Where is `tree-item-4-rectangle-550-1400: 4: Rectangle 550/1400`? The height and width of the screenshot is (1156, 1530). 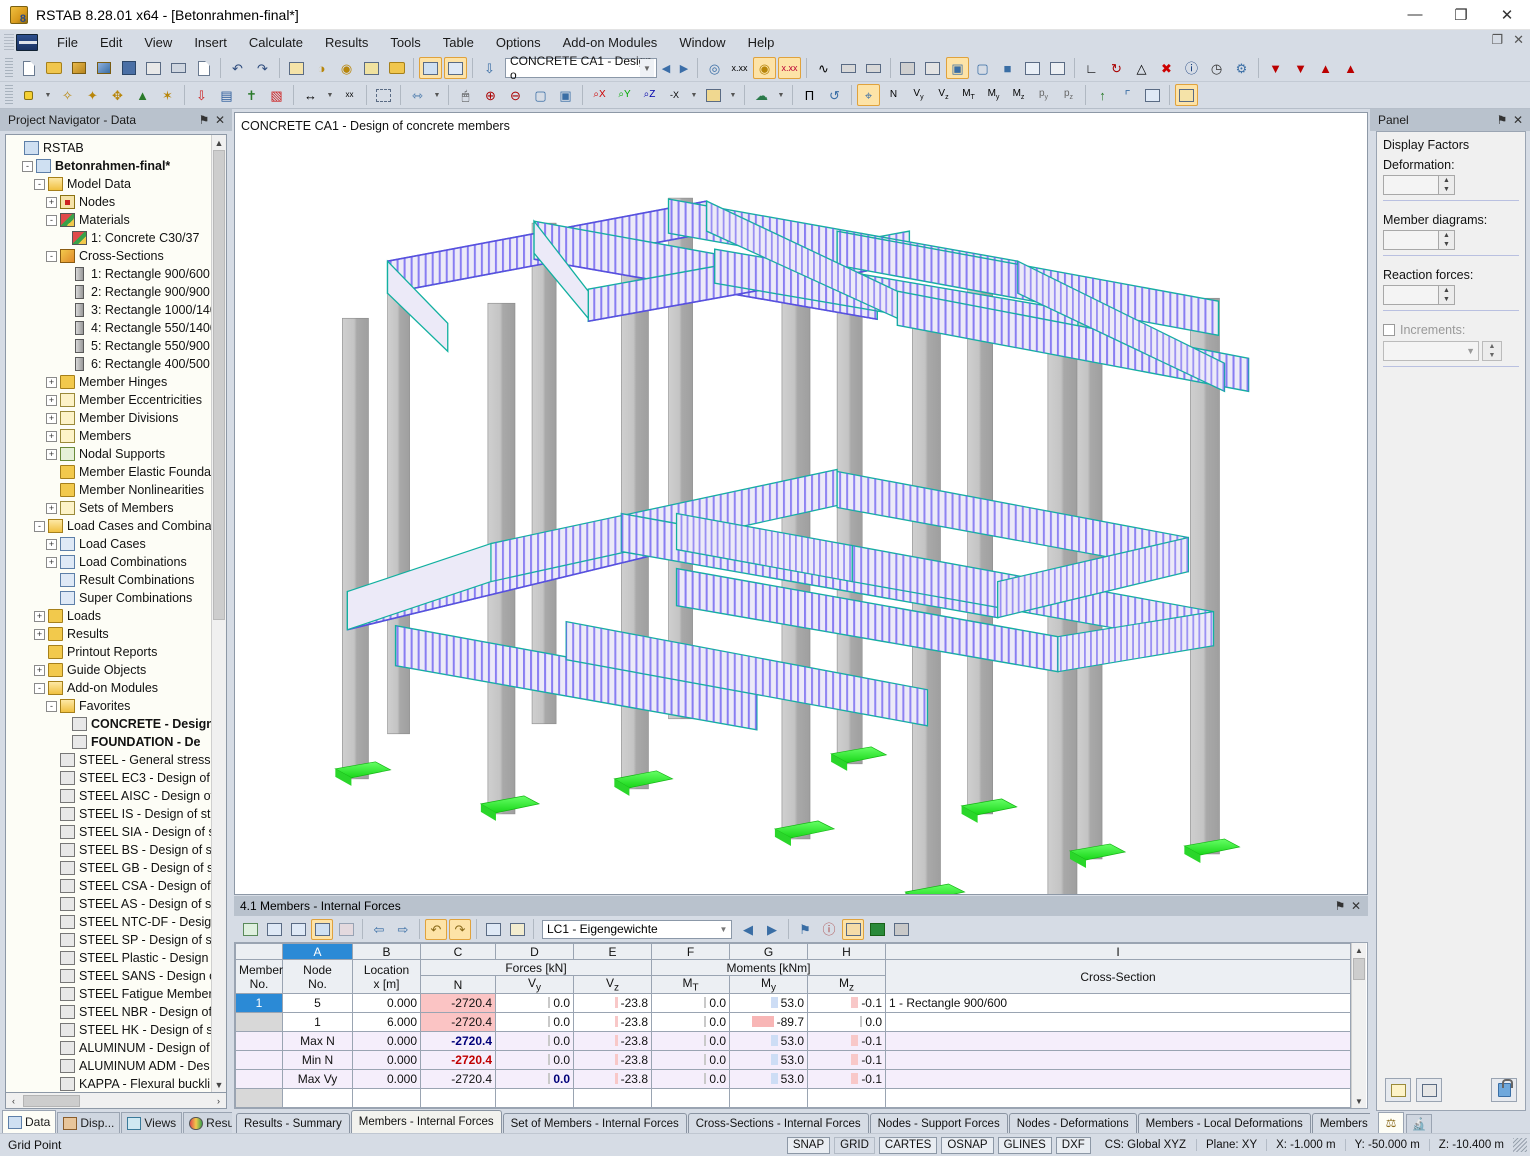 tree-item-4-rectangle-550-1400: 4: Rectangle 550/1400 is located at coordinates (118, 328).